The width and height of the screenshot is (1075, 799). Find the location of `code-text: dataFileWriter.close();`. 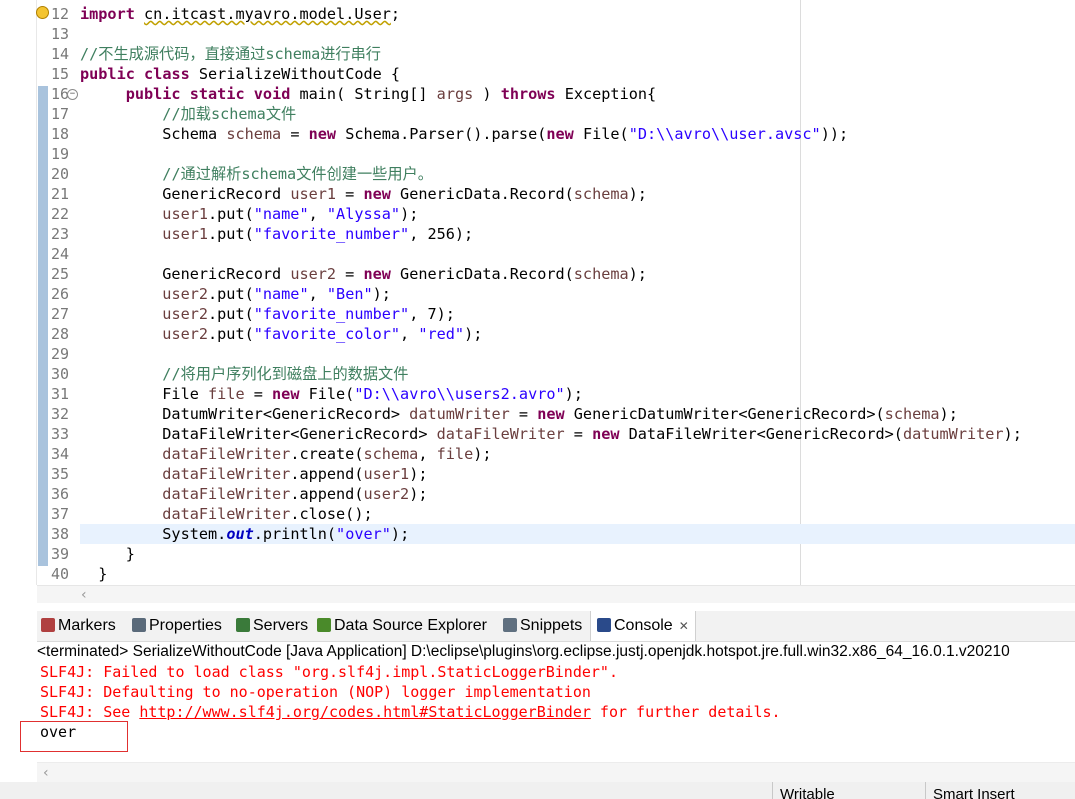

code-text: dataFileWriter.close(); is located at coordinates (267, 514).